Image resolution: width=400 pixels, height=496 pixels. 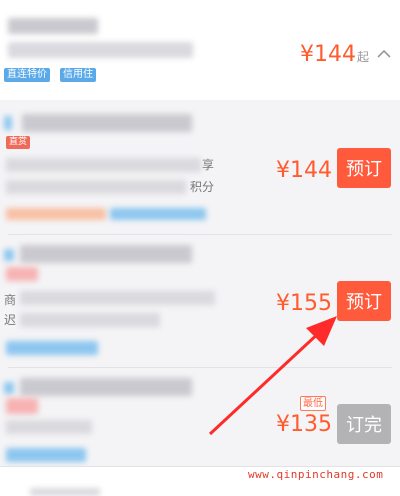 I want to click on watermark-text: www.qinpinchang.com, so click(x=316, y=474).